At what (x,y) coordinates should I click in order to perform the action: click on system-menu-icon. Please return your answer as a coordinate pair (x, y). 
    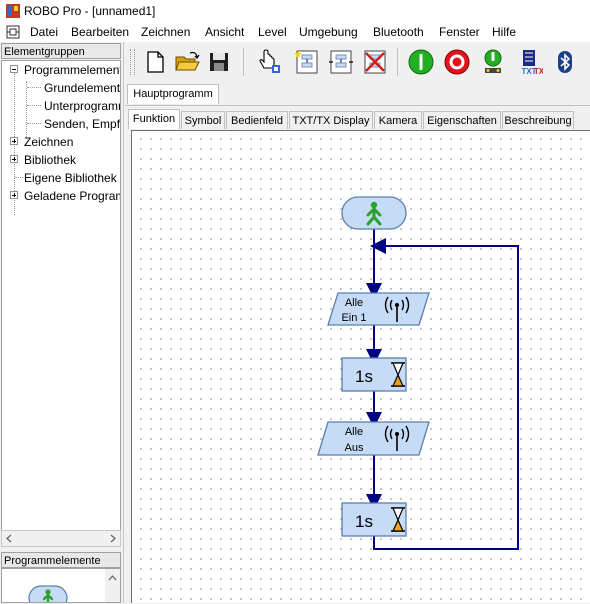
    Looking at the image, I should click on (13, 32).